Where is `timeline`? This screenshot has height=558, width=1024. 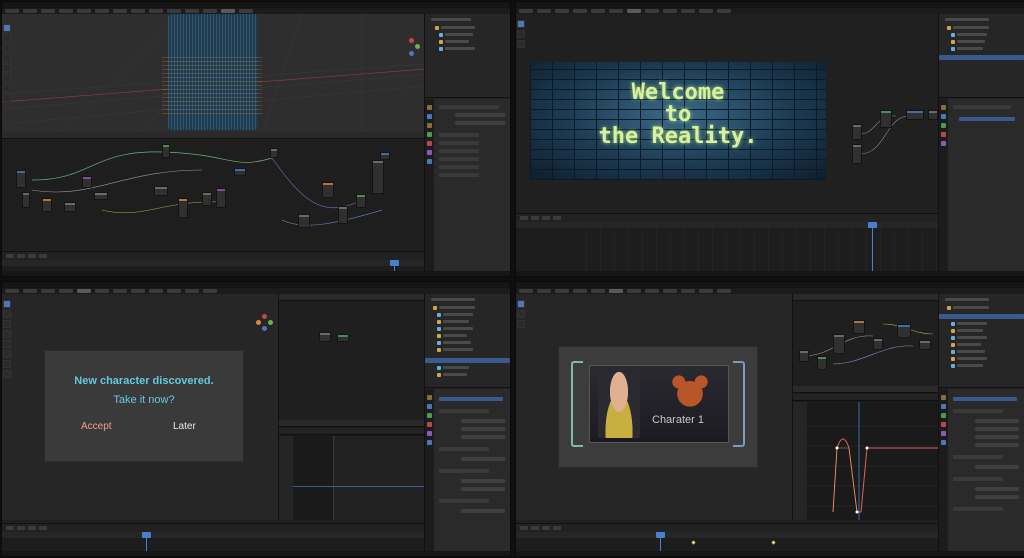
timeline is located at coordinates (727, 537).